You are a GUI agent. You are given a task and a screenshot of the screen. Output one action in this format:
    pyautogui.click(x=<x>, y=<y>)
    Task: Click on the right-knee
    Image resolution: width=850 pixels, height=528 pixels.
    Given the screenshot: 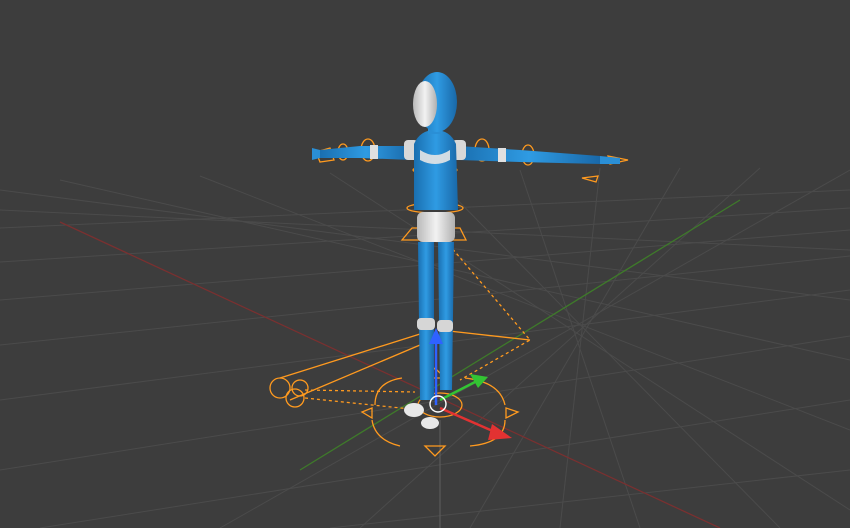 What is the action you would take?
    pyautogui.click(x=445, y=326)
    